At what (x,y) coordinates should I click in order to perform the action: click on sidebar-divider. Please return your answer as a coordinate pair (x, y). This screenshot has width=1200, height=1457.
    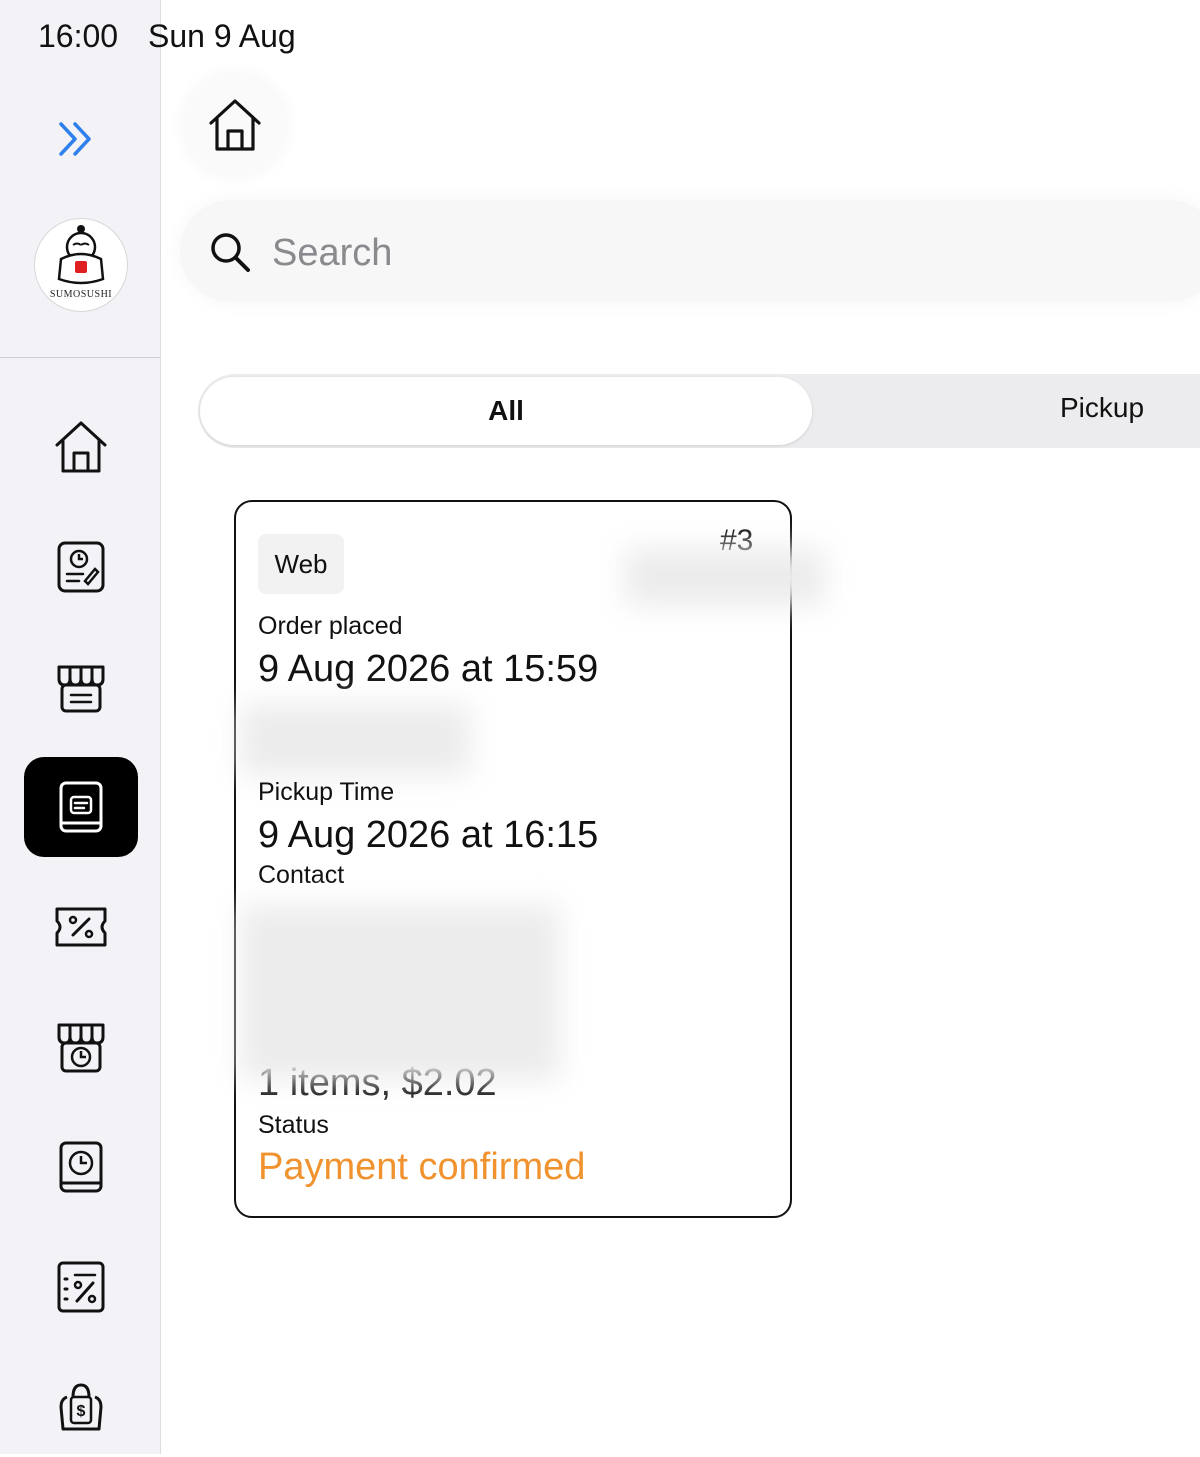
    Looking at the image, I should click on (80, 357).